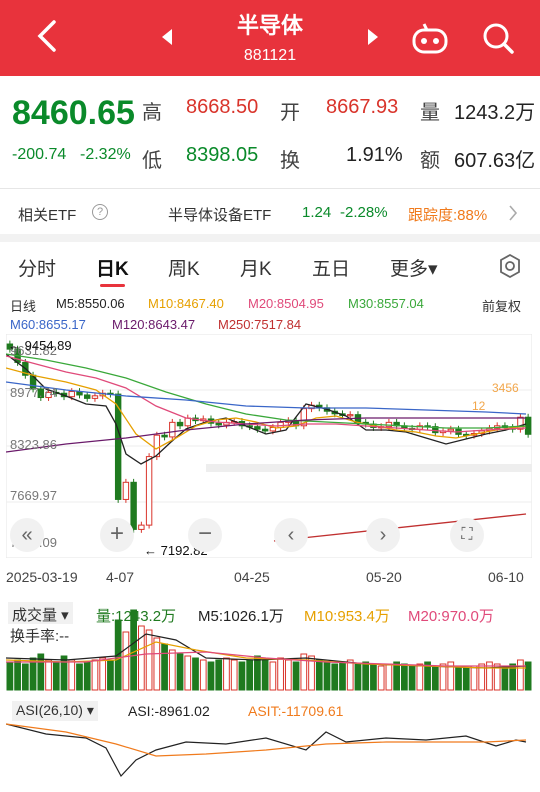  What do you see at coordinates (252, 577) in the screenshot?
I see `x-tick-3: 04-25` at bounding box center [252, 577].